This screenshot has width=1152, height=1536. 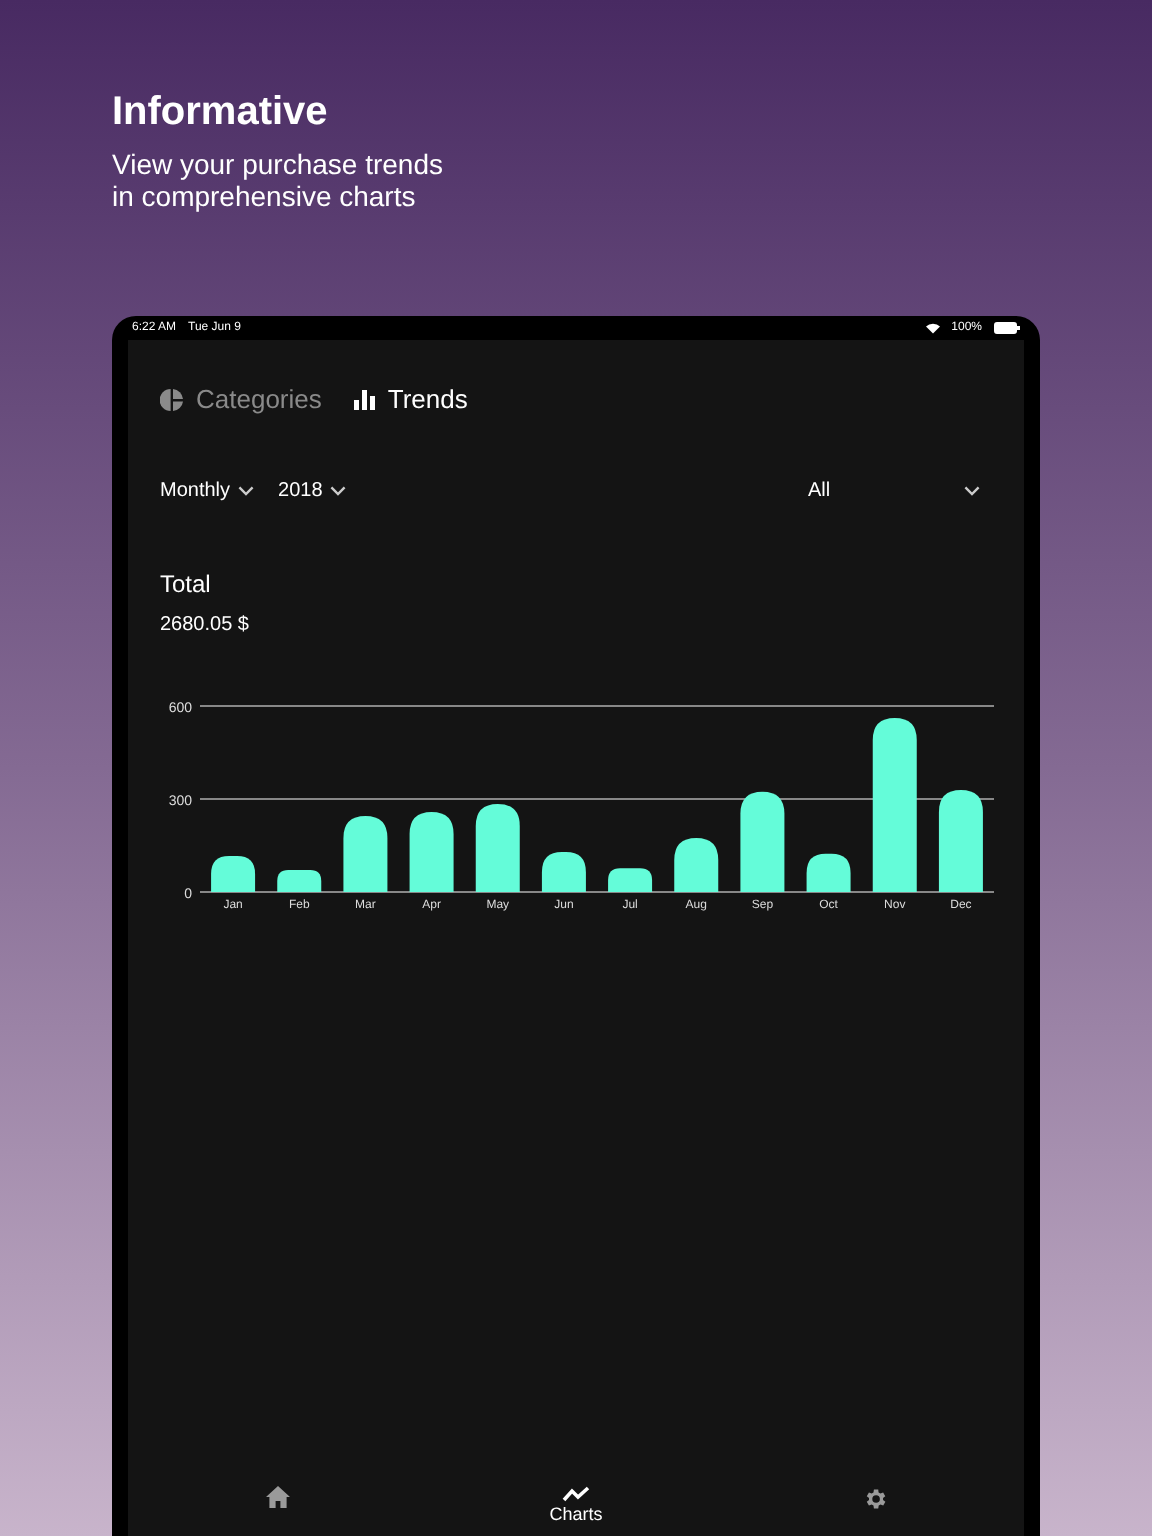 I want to click on dropdown: All, so click(x=894, y=490).